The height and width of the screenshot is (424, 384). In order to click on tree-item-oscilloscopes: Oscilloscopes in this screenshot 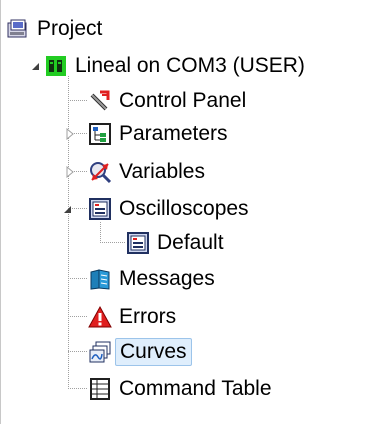, I will do `click(169, 209)`.